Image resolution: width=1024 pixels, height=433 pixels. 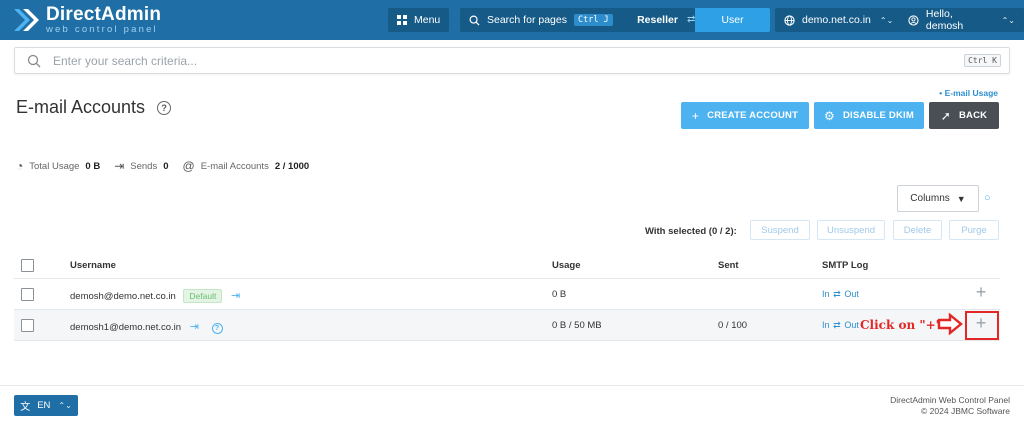 What do you see at coordinates (527, 20) in the screenshot?
I see `page-search-label: Search for pages` at bounding box center [527, 20].